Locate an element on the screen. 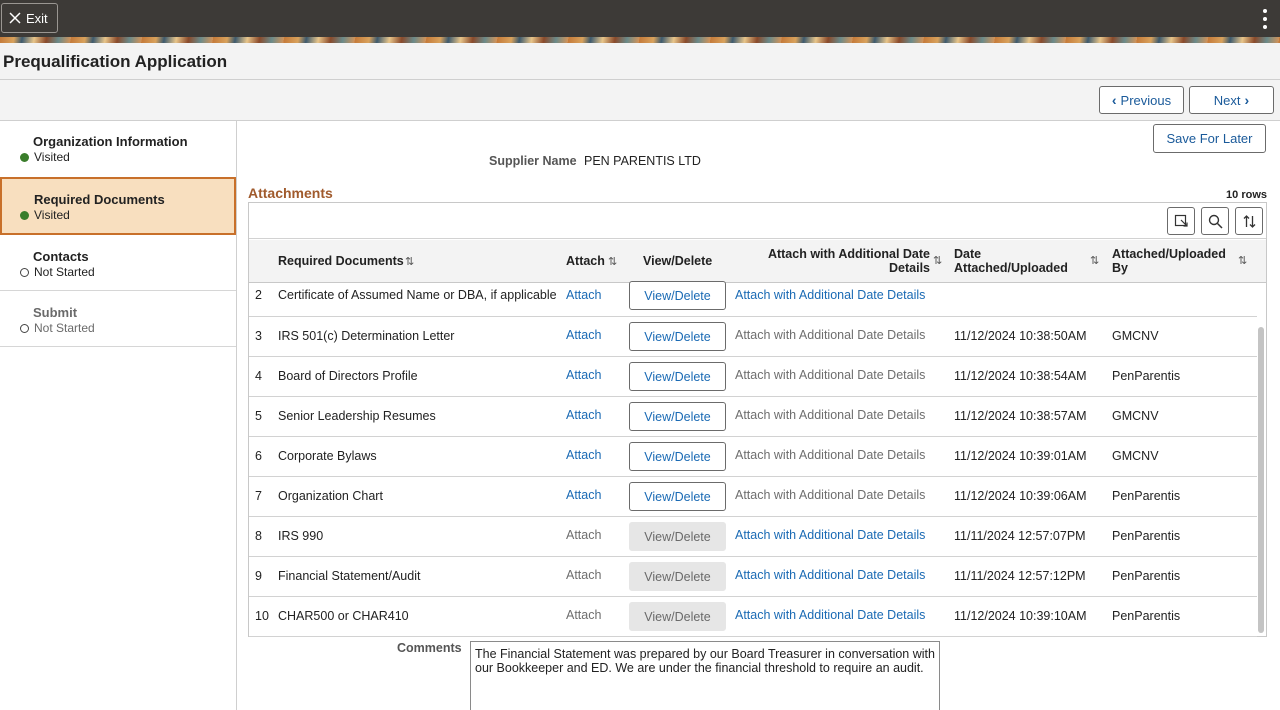 The width and height of the screenshot is (1280, 710). comments-label: Comments is located at coordinates (429, 648).